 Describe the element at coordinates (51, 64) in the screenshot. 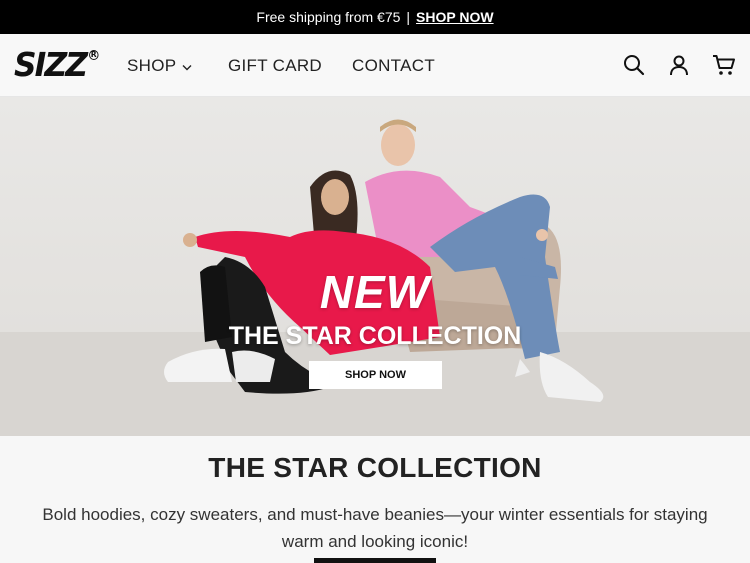

I see `logo-text: SIZZ` at that location.